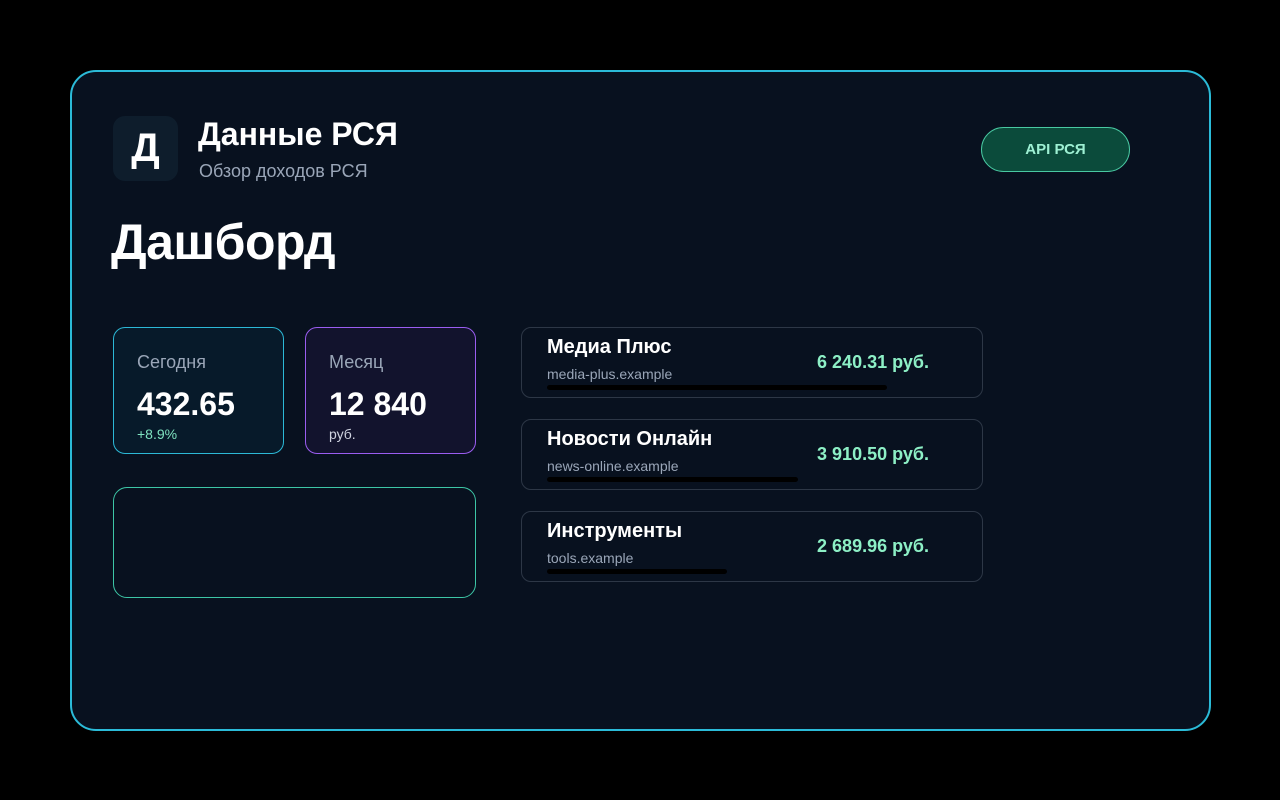 This screenshot has width=1280, height=800. Describe the element at coordinates (590, 558) in the screenshot. I see `site-domain: tools.example` at that location.